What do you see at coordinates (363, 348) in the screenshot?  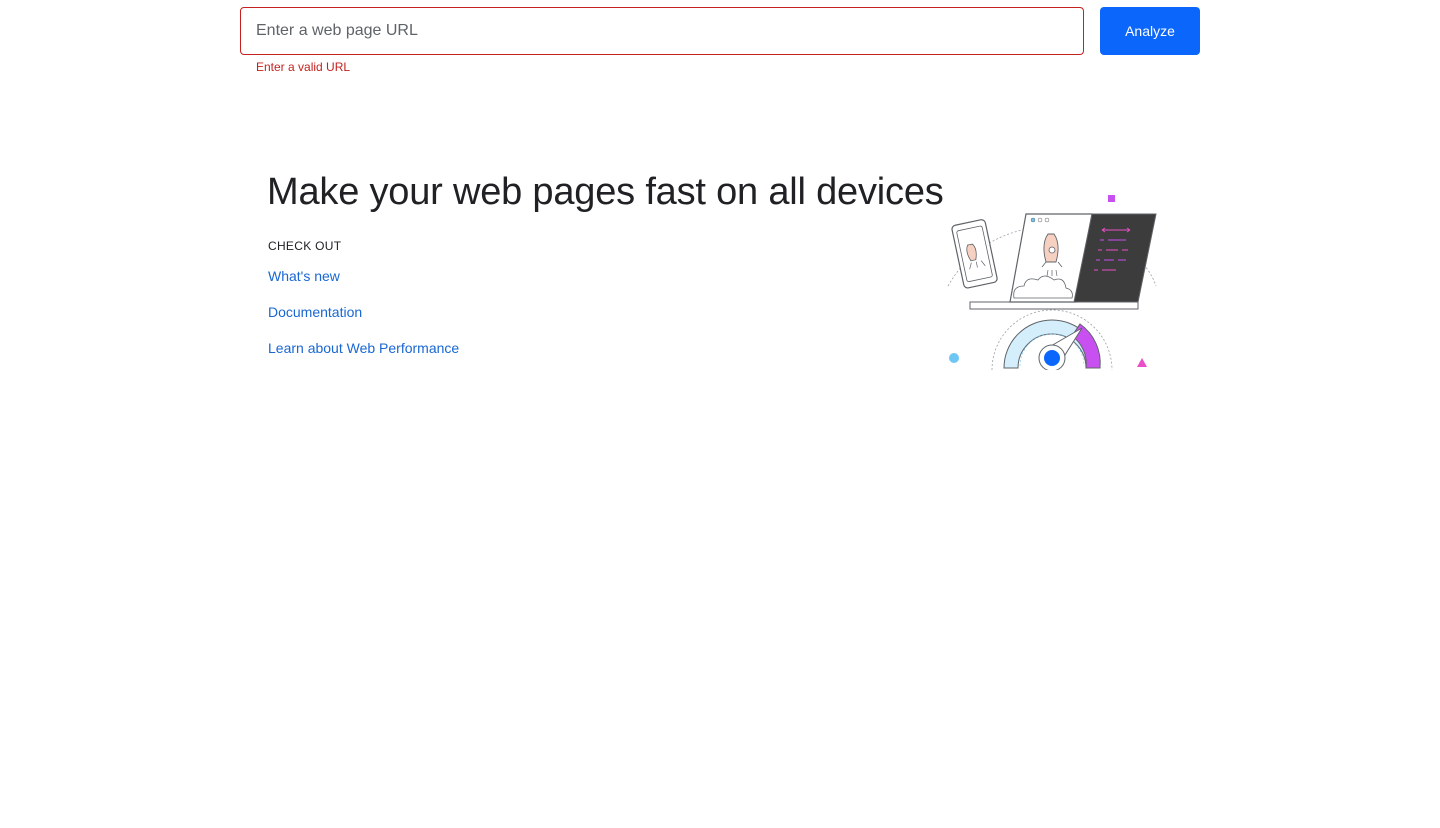 I see `web-performance-link: Learn about Web Performance` at bounding box center [363, 348].